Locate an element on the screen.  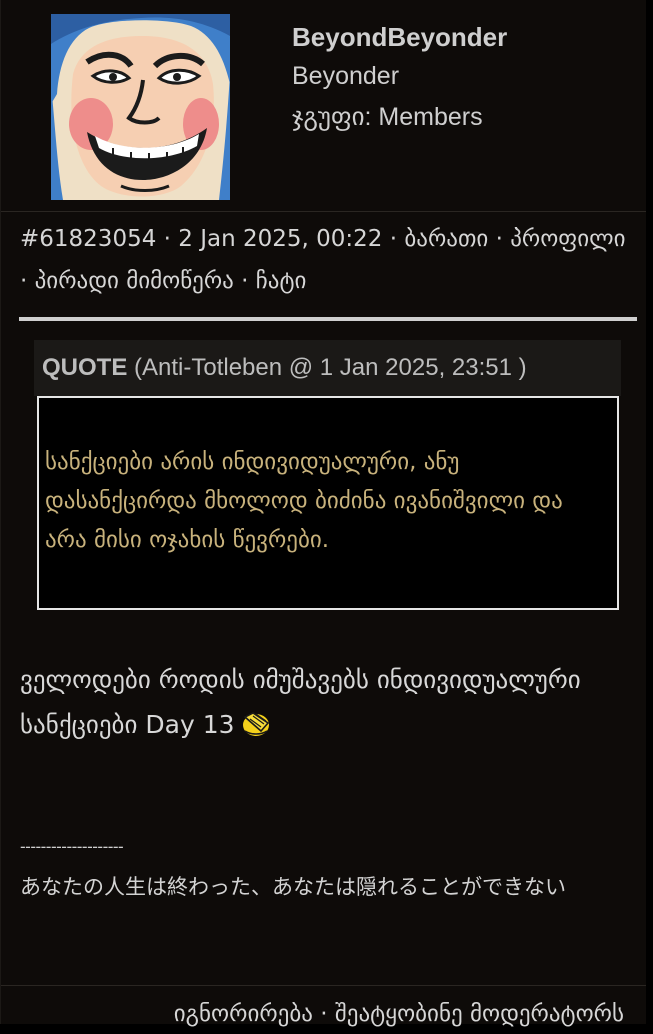
signature-text: あなたの人生は終わった、あなたは隠れることができない is located at coordinates (293, 887).